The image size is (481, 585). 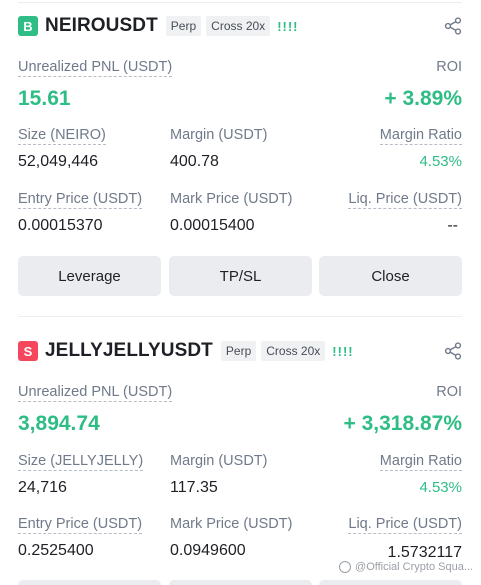 What do you see at coordinates (212, 225) in the screenshot?
I see `mark-price-value: 0.00015400` at bounding box center [212, 225].